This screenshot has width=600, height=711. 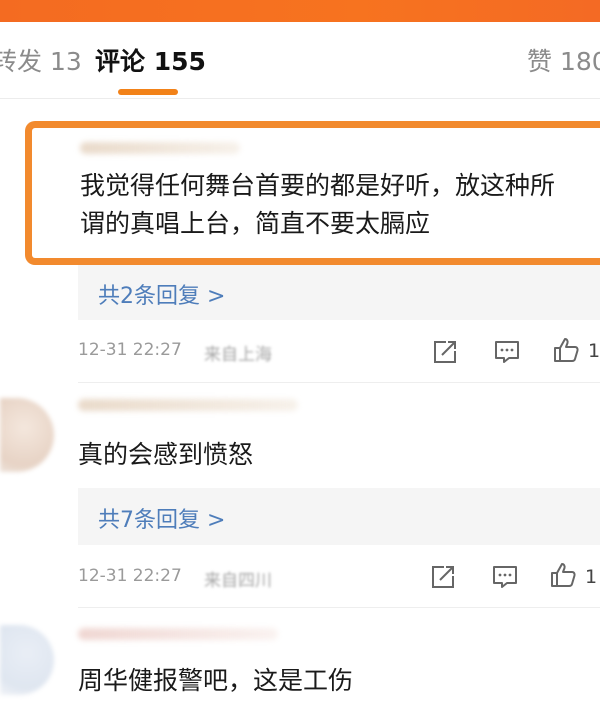 What do you see at coordinates (339, 292) in the screenshot?
I see `replies-box: 共2条回复 >` at bounding box center [339, 292].